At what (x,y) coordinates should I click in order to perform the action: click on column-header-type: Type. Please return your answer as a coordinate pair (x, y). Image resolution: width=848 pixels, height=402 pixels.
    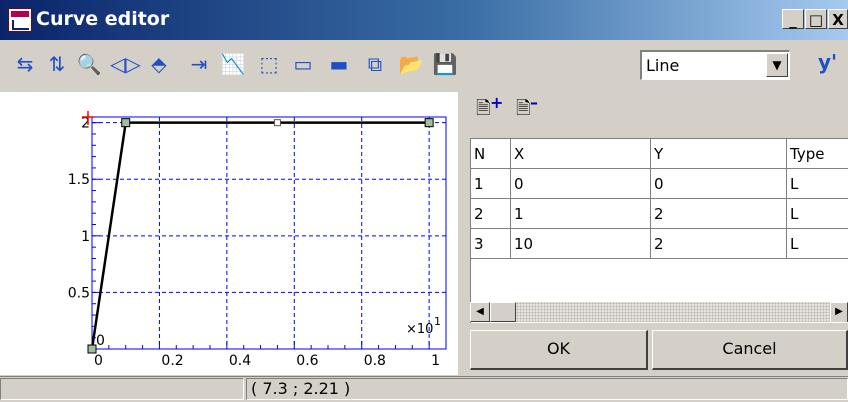
    Looking at the image, I should click on (817, 154).